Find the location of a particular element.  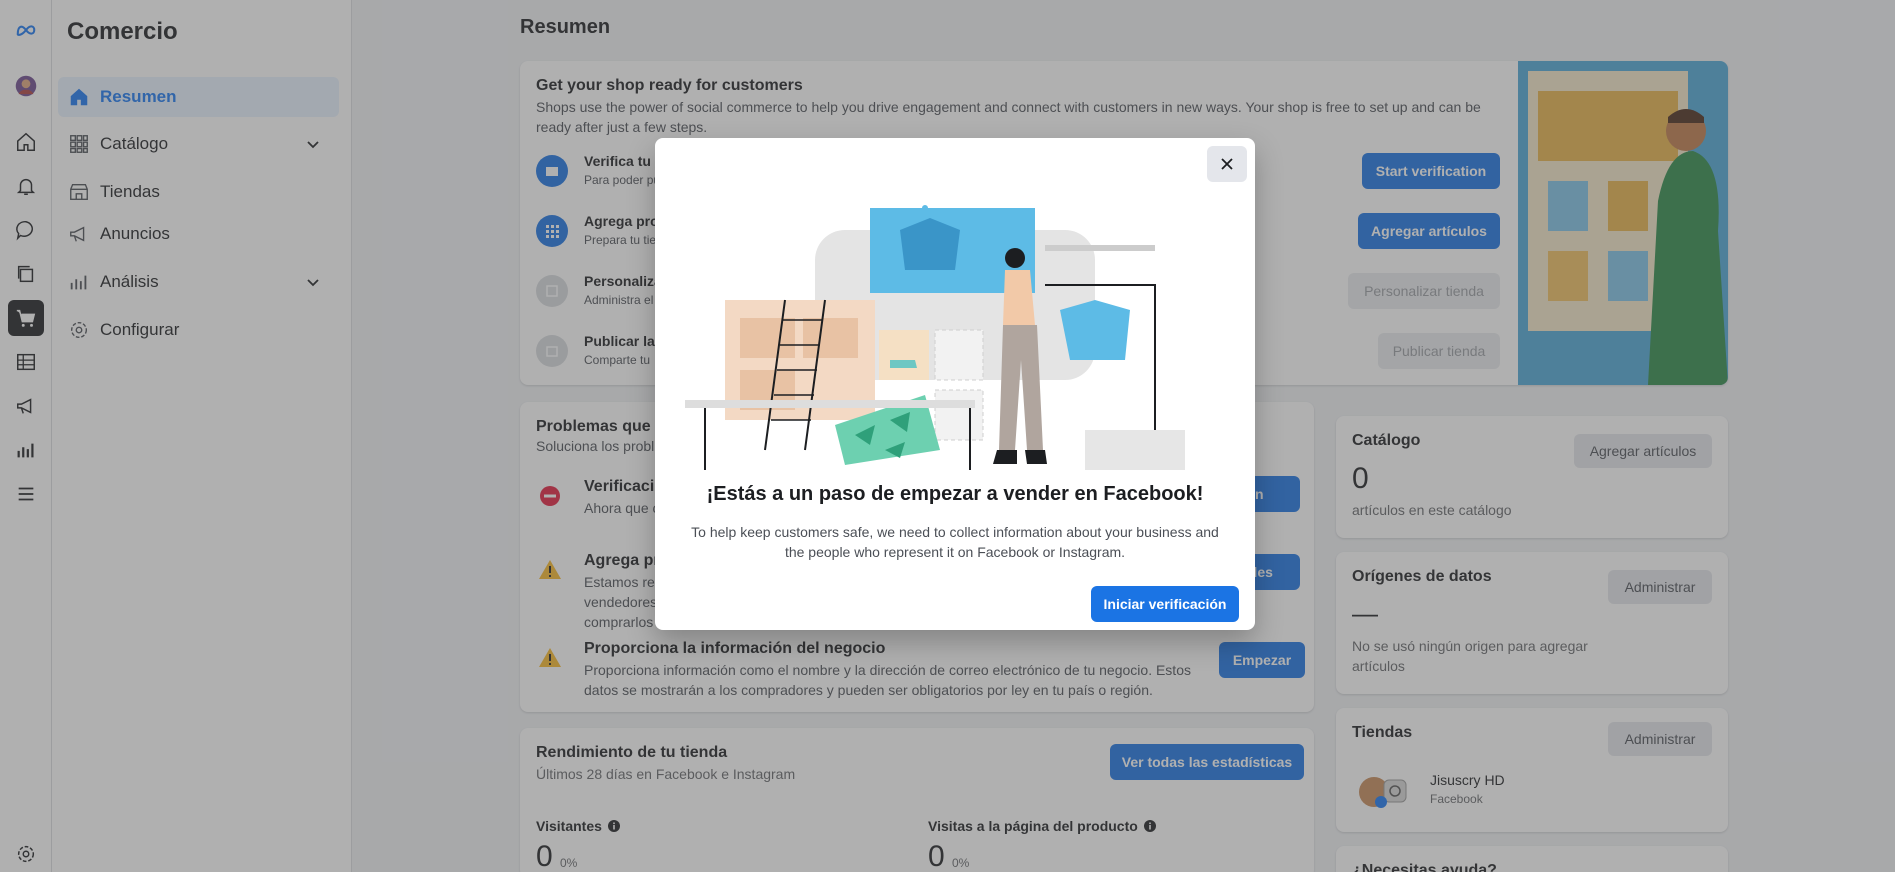

shop-owner-illustration is located at coordinates (945, 335).